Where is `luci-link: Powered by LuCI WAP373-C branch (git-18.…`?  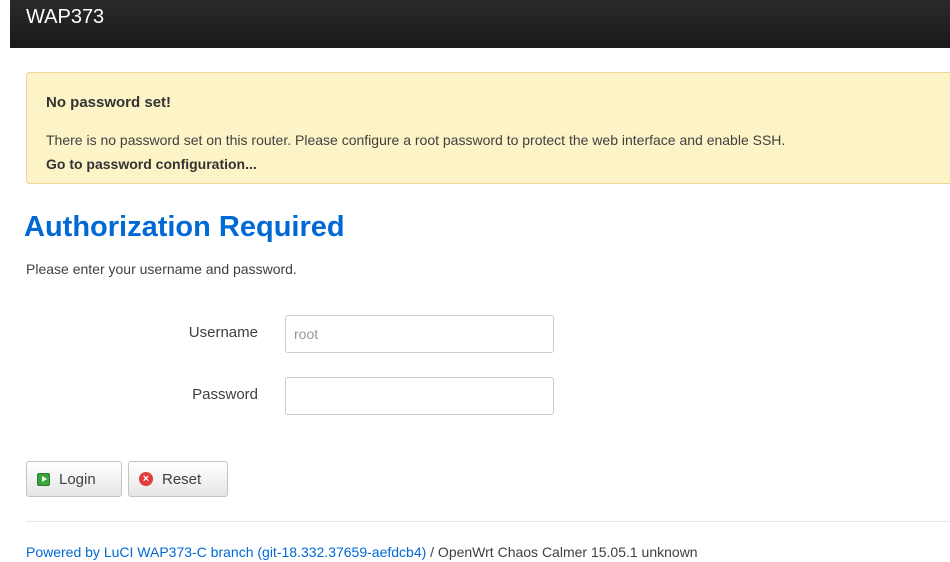 luci-link: Powered by LuCI WAP373-C branch (git-18.… is located at coordinates (226, 552).